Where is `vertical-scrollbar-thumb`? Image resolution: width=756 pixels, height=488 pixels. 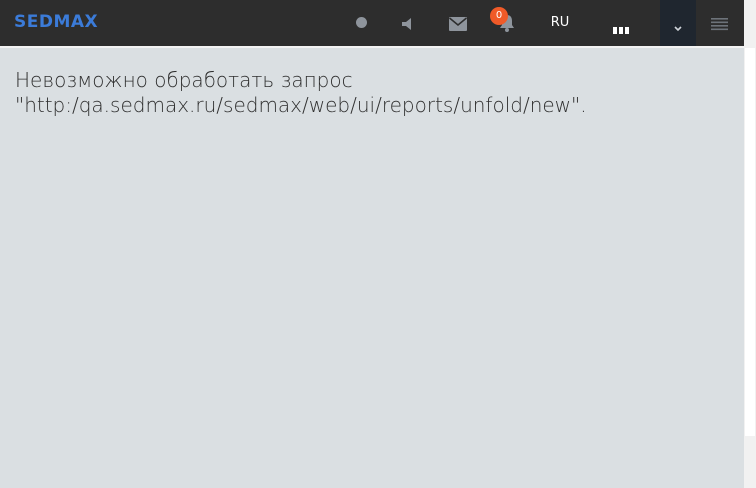
vertical-scrollbar-thumb is located at coordinates (750, 242).